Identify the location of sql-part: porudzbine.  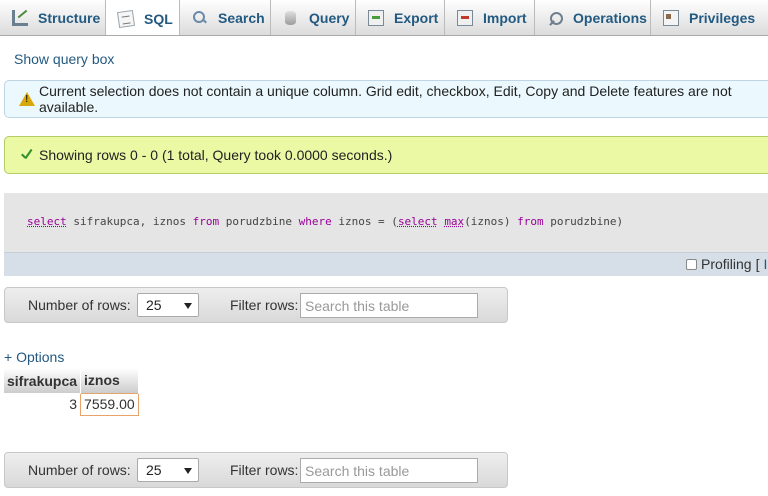
(259, 221).